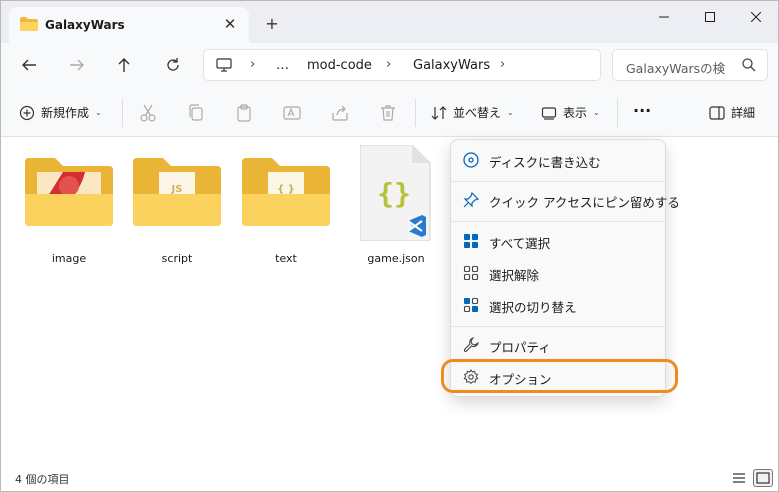 This screenshot has width=779, height=492. What do you see at coordinates (451, 65) in the screenshot?
I see `breadcrumb-galaxywars: GalaxyWars` at bounding box center [451, 65].